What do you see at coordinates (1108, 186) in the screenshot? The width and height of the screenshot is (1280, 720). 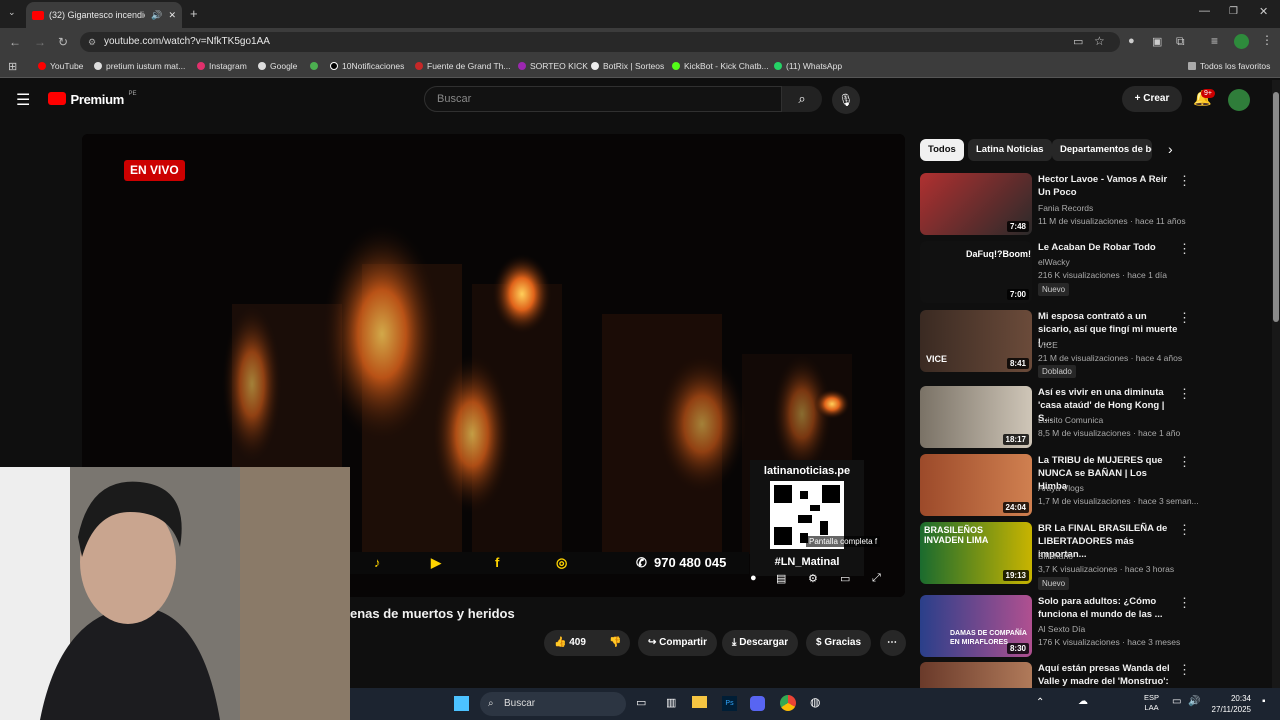 I see `video-title: Hector Lavoe - Vamos A Reir Un Poco` at bounding box center [1108, 186].